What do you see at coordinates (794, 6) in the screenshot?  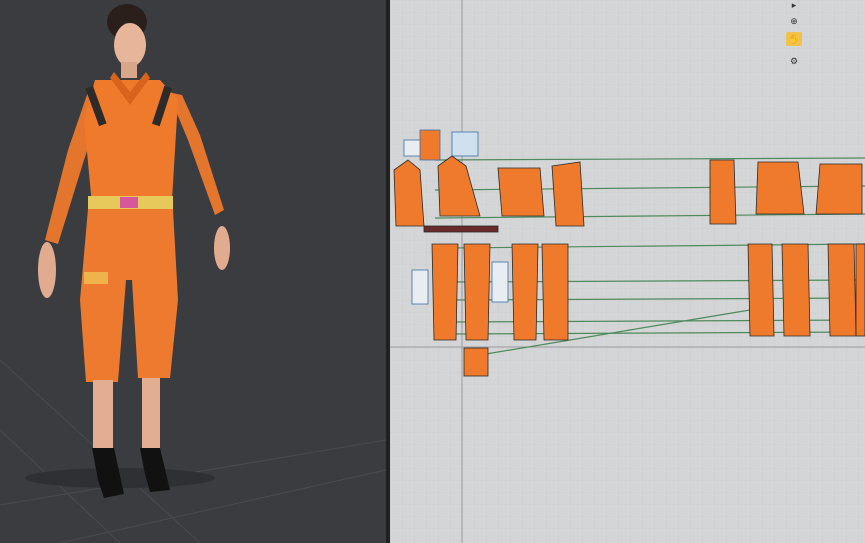 I see `select-tool-icon: ▸` at bounding box center [794, 6].